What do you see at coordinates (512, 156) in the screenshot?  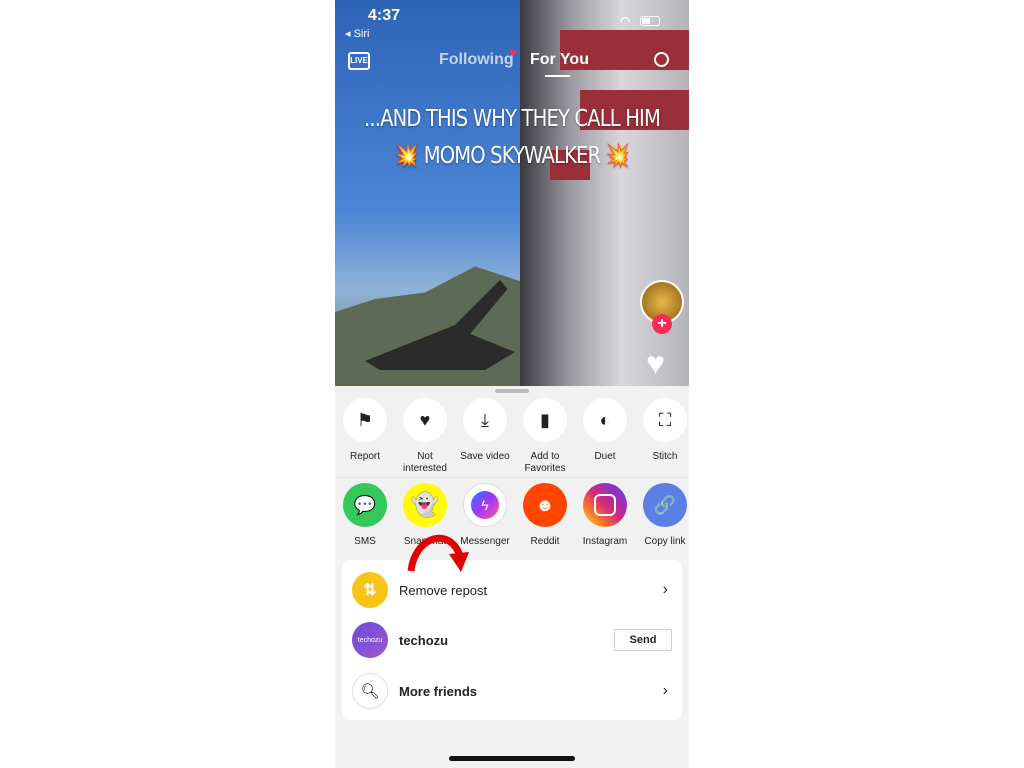 I see `caption-line-2: 💥 MOMO SKYWALKER 💥` at bounding box center [512, 156].